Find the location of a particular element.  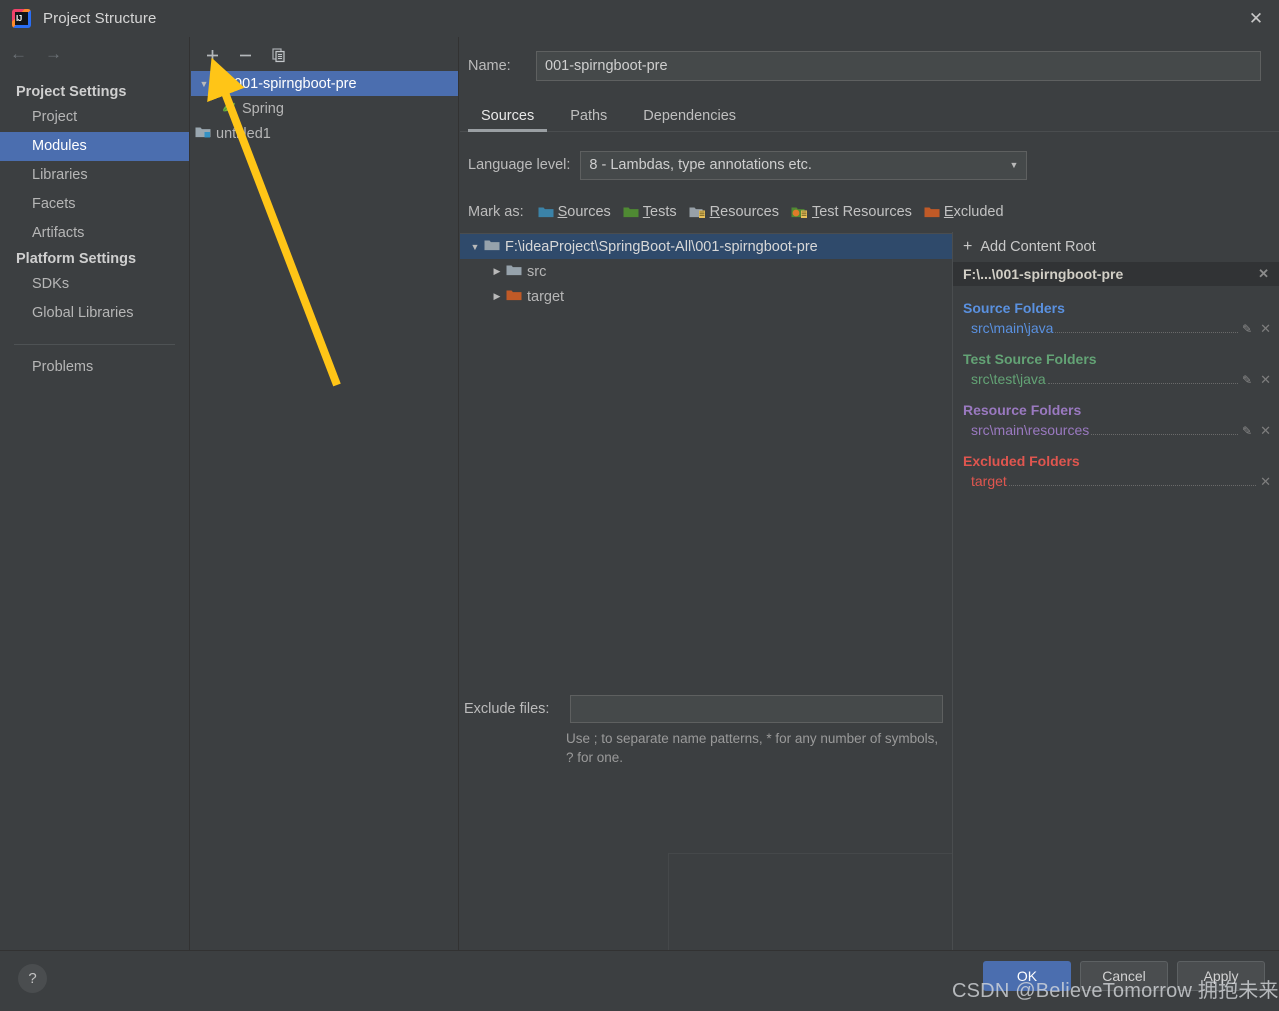

window-title: Project Structure is located at coordinates (100, 18).